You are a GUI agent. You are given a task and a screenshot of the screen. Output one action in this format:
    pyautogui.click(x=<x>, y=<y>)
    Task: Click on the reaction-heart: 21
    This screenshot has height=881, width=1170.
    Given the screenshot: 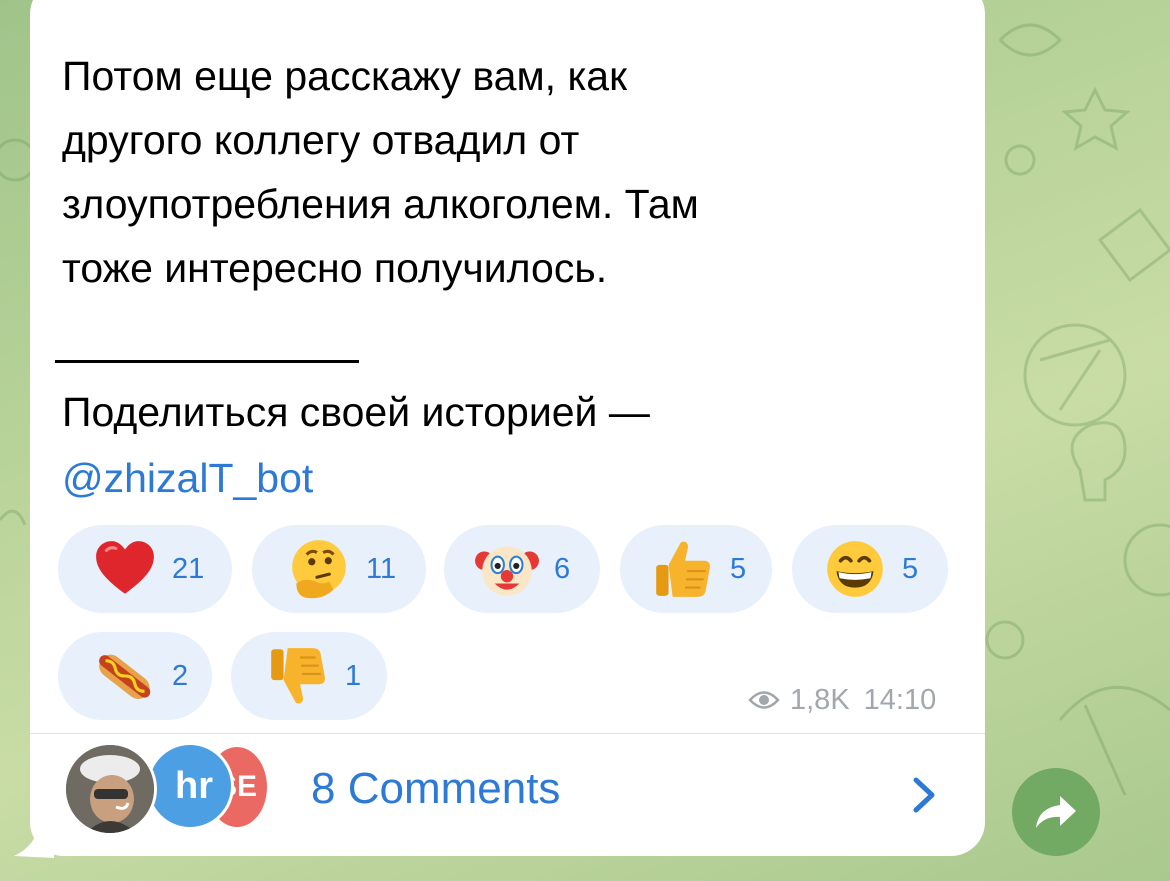 What is the action you would take?
    pyautogui.click(x=145, y=569)
    